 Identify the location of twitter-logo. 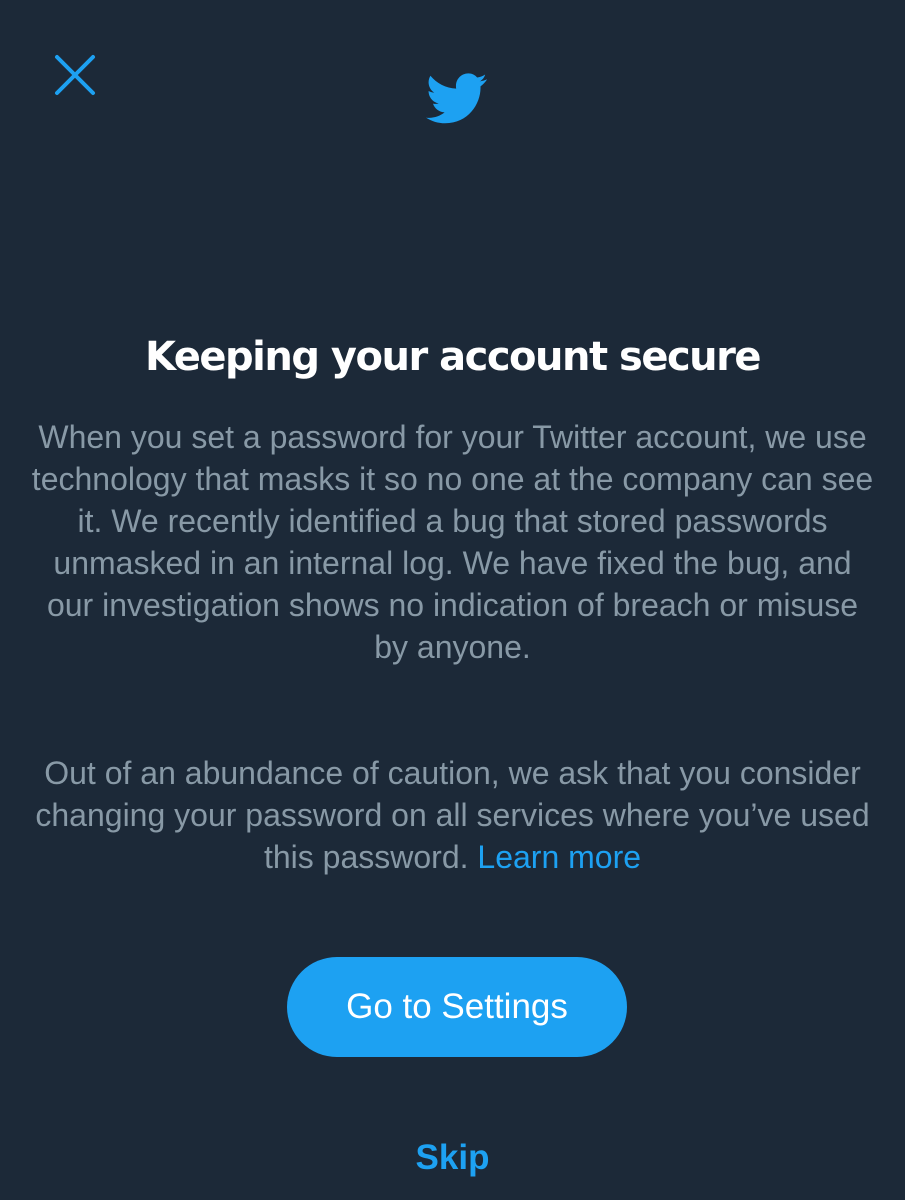
(457, 99).